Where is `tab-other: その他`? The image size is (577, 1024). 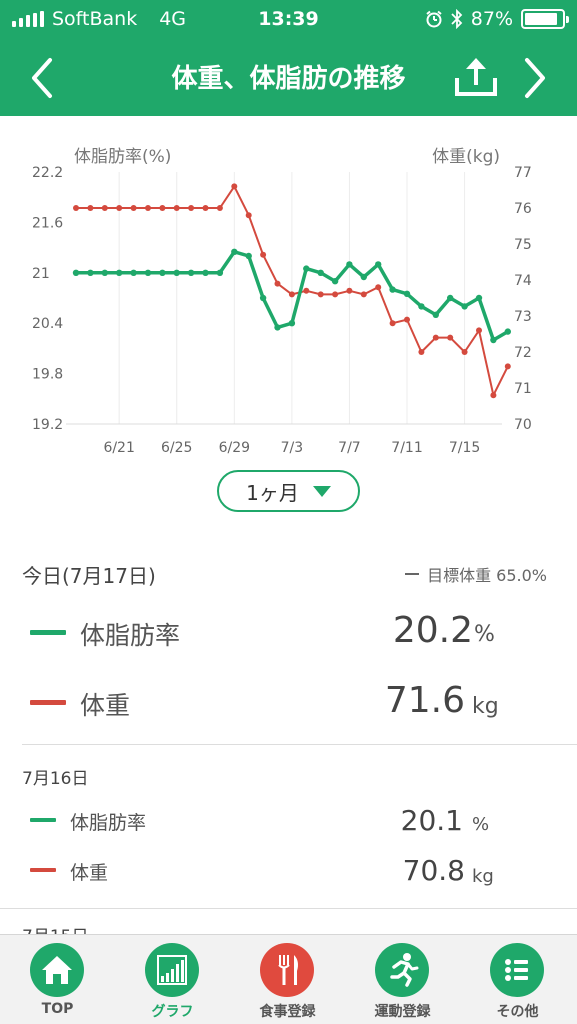 tab-other: その他 is located at coordinates (517, 979).